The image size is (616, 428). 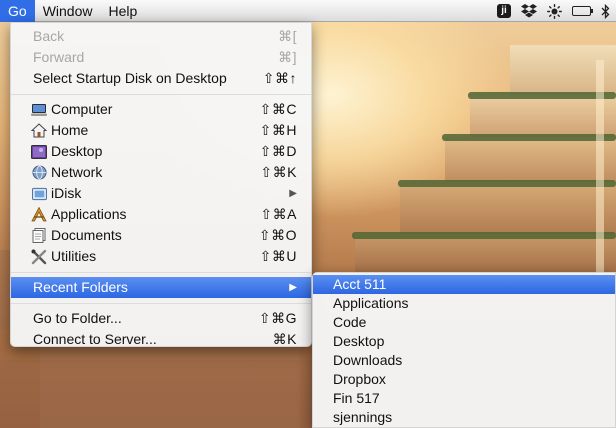 I want to click on ji-icon: ji, so click(x=504, y=11).